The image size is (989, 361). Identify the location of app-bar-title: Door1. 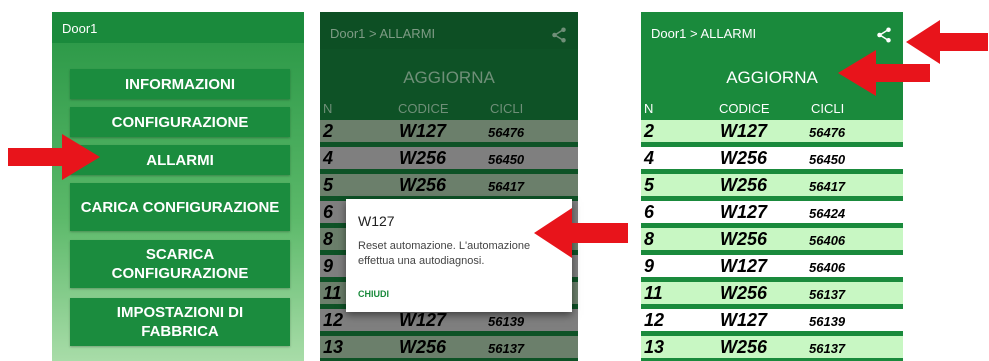
(80, 28).